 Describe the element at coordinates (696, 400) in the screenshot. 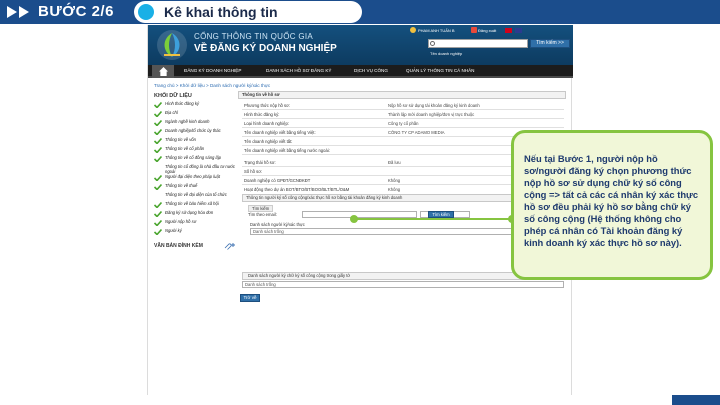

I see `corner-decoration` at that location.